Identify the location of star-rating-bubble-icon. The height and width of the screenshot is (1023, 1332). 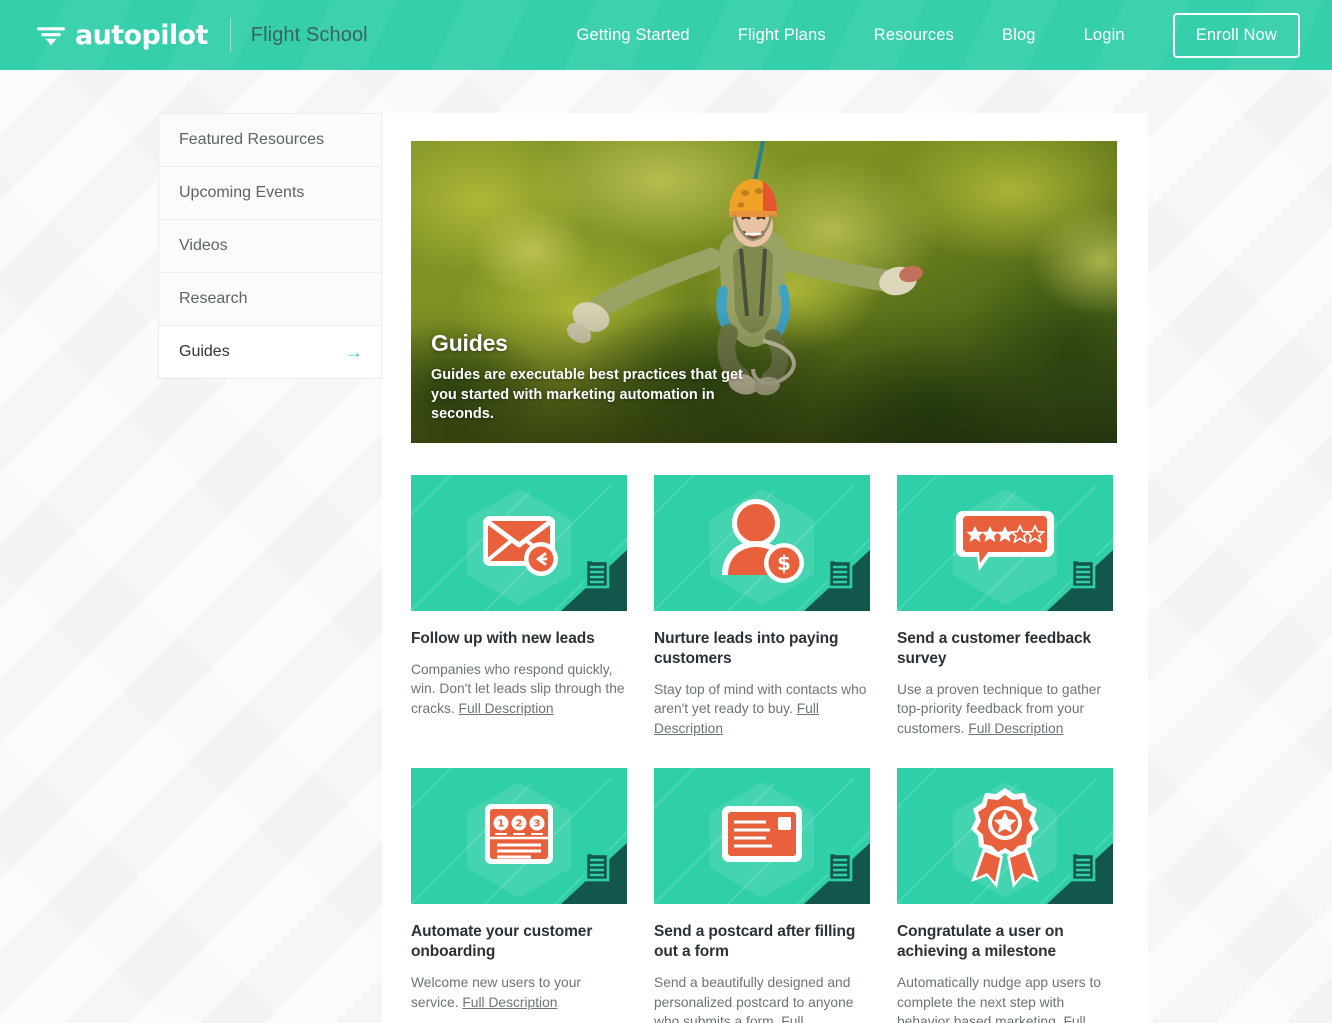
(1005, 543).